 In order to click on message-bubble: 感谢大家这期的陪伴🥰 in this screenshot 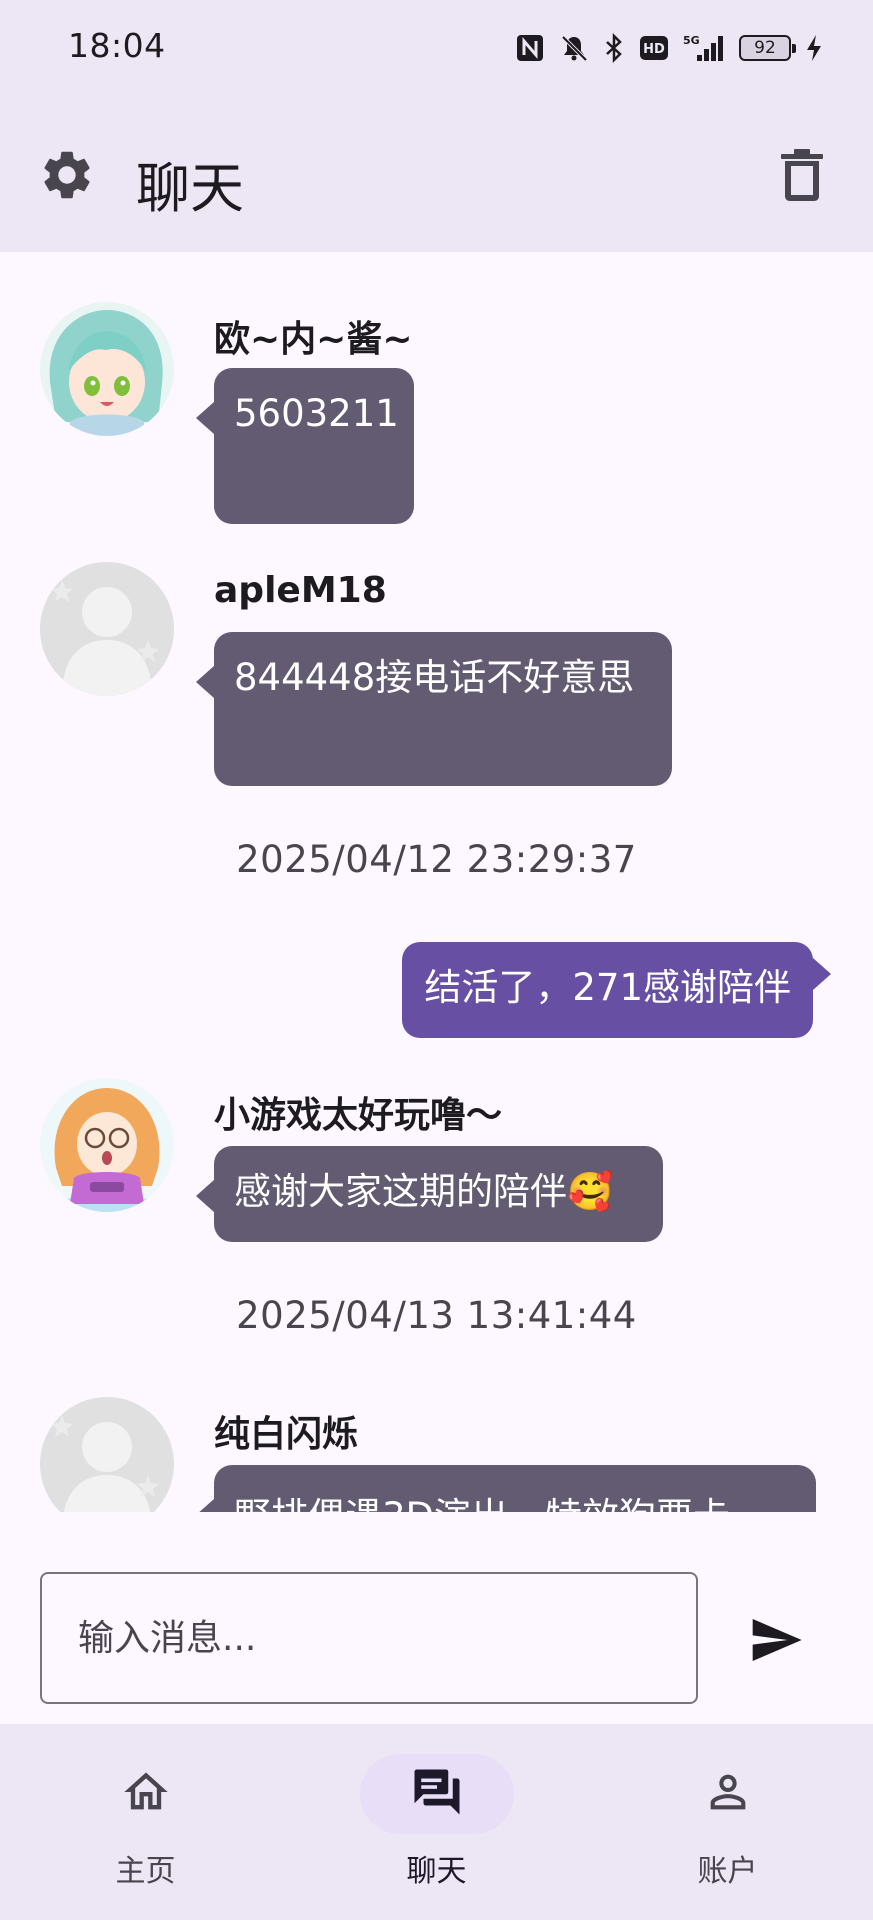, I will do `click(429, 1194)`.